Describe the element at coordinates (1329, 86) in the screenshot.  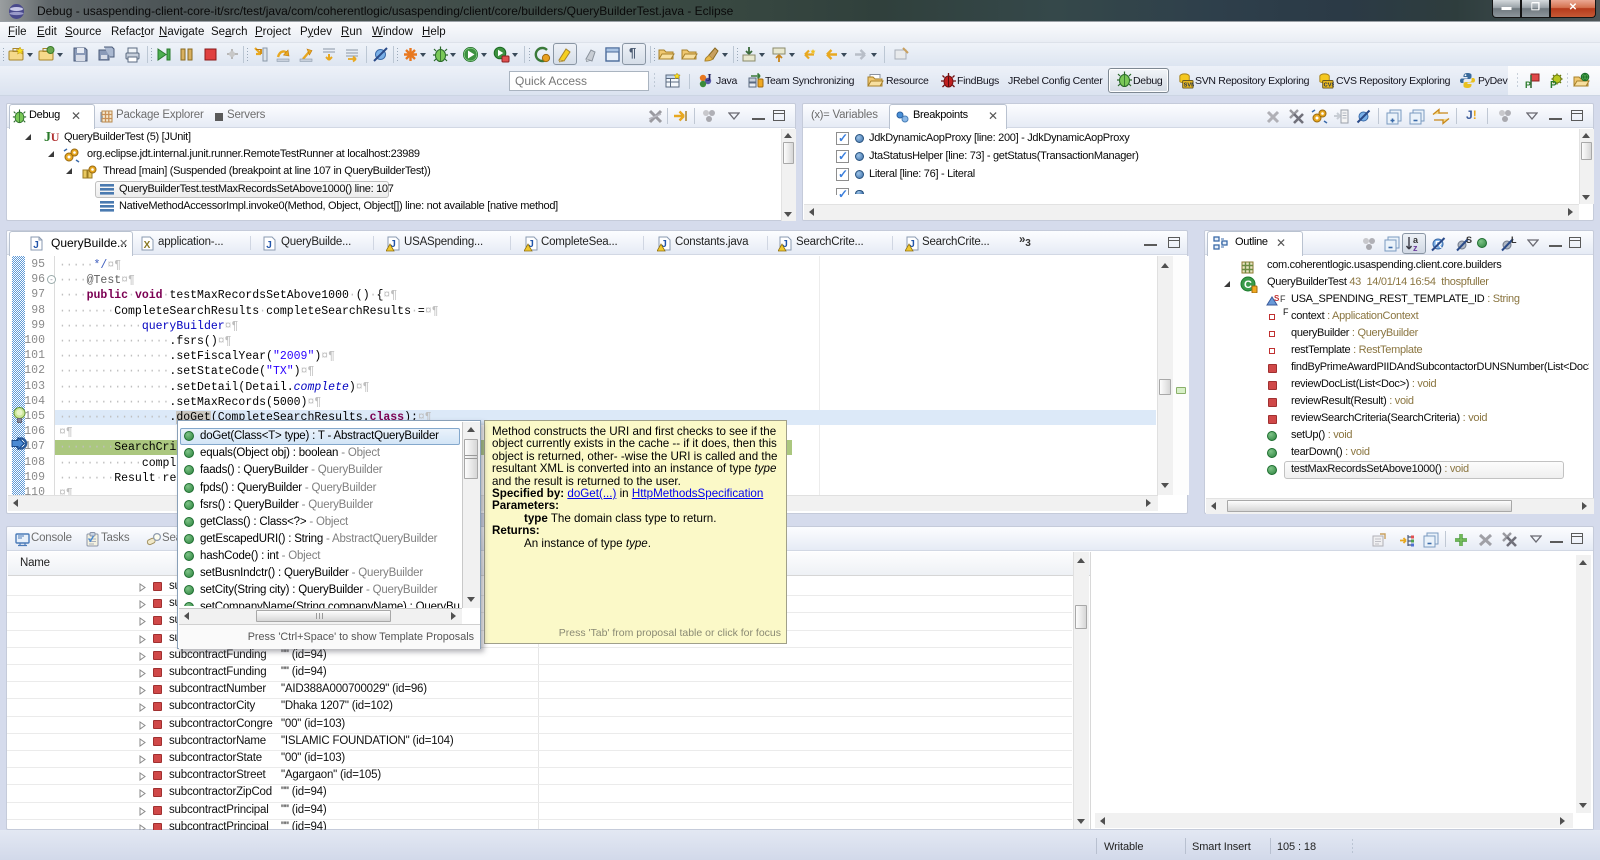
I see `svg-text: CVS` at that location.